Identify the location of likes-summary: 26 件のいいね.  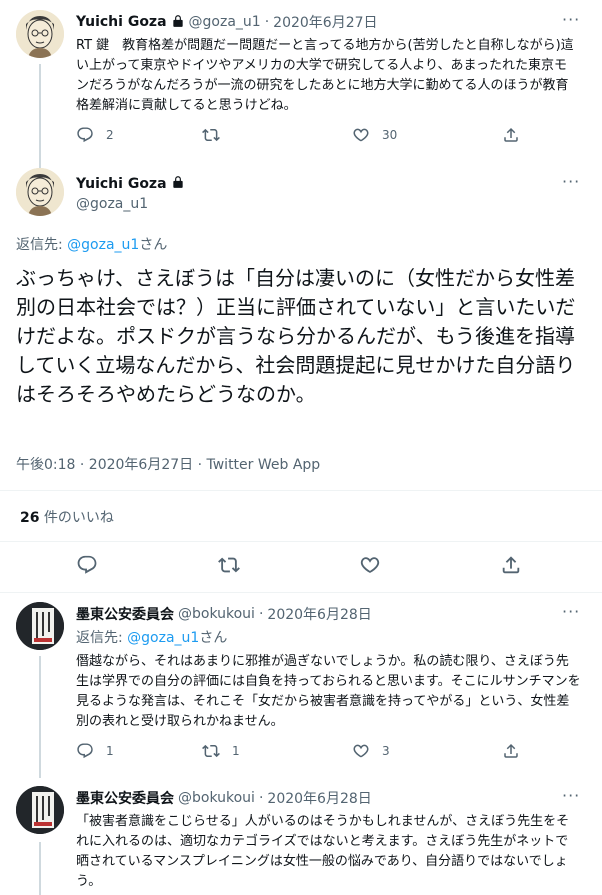
(67, 517).